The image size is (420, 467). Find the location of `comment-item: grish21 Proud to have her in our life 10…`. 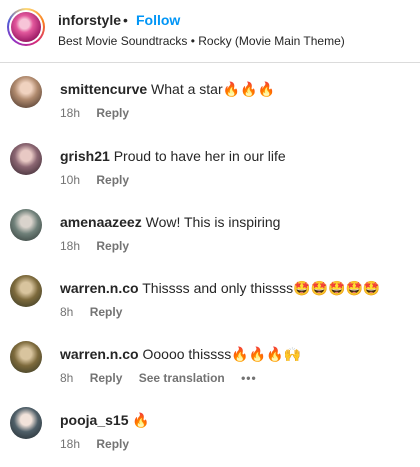

comment-item: grish21 Proud to have her in our life 10… is located at coordinates (210, 173).